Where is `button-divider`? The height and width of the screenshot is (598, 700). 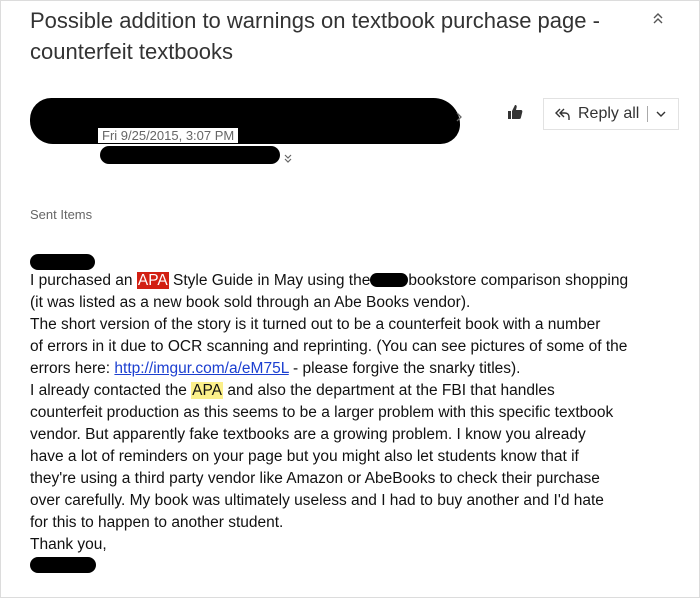 button-divider is located at coordinates (648, 114).